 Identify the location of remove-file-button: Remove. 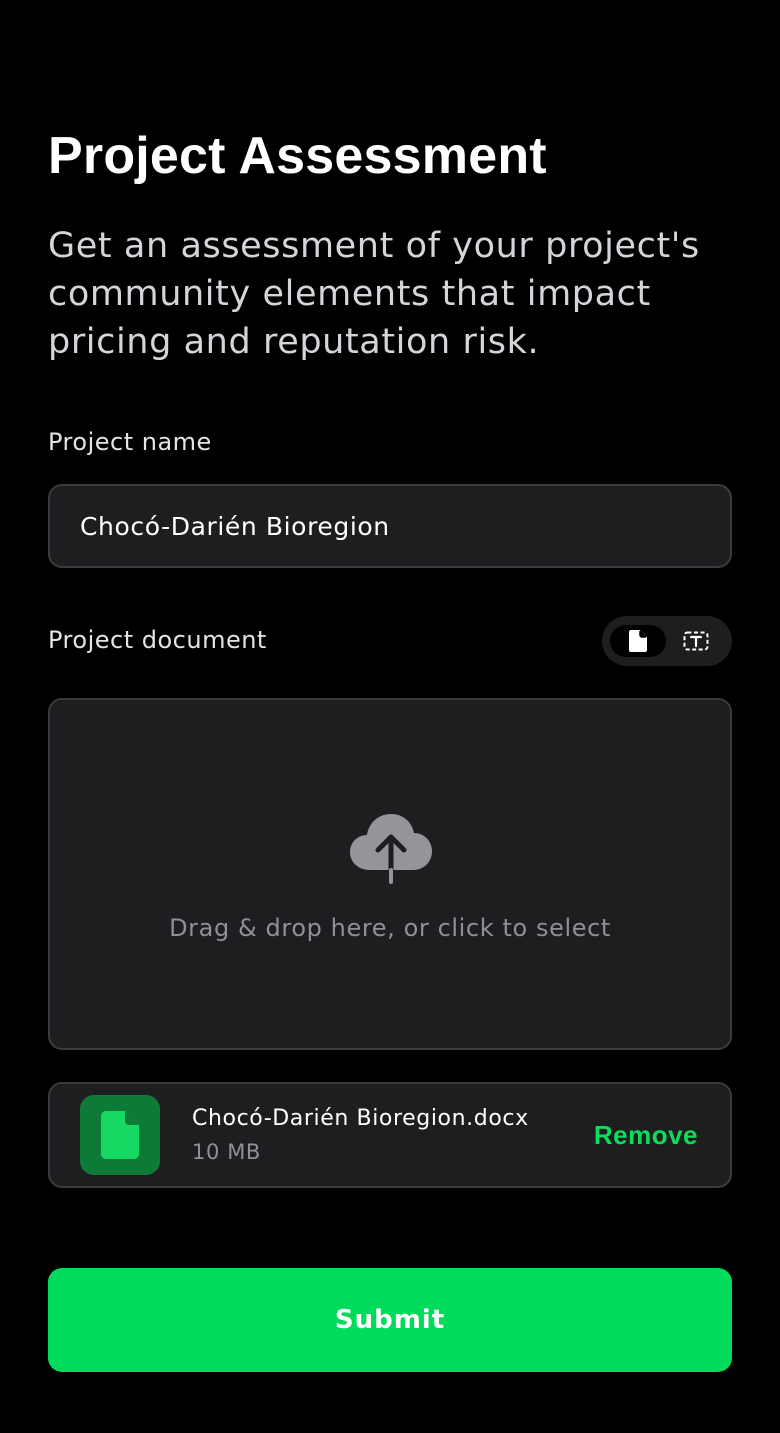
(646, 1135).